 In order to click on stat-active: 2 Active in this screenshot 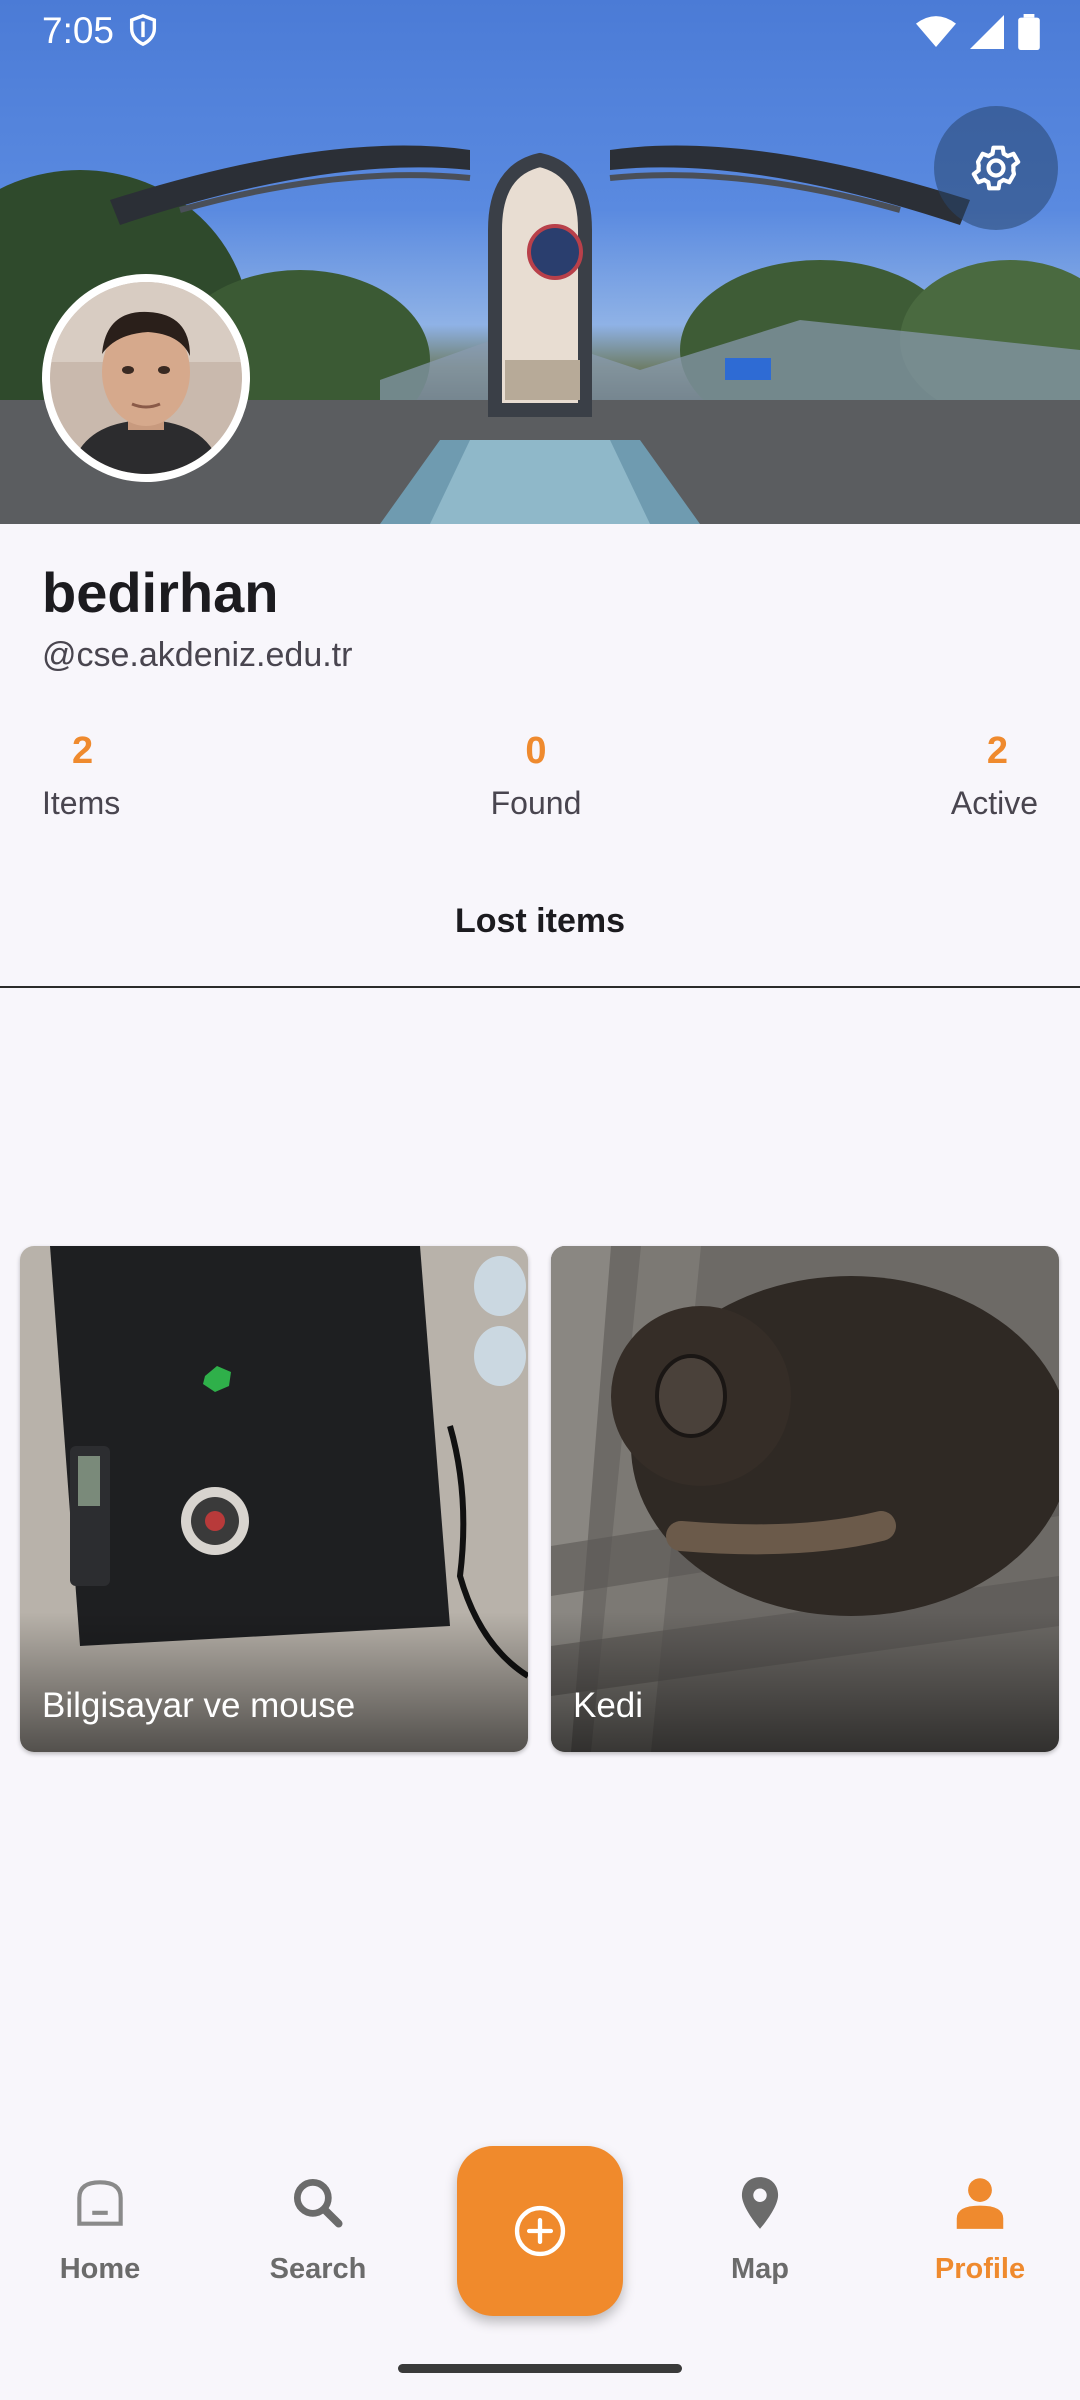, I will do `click(994, 776)`.